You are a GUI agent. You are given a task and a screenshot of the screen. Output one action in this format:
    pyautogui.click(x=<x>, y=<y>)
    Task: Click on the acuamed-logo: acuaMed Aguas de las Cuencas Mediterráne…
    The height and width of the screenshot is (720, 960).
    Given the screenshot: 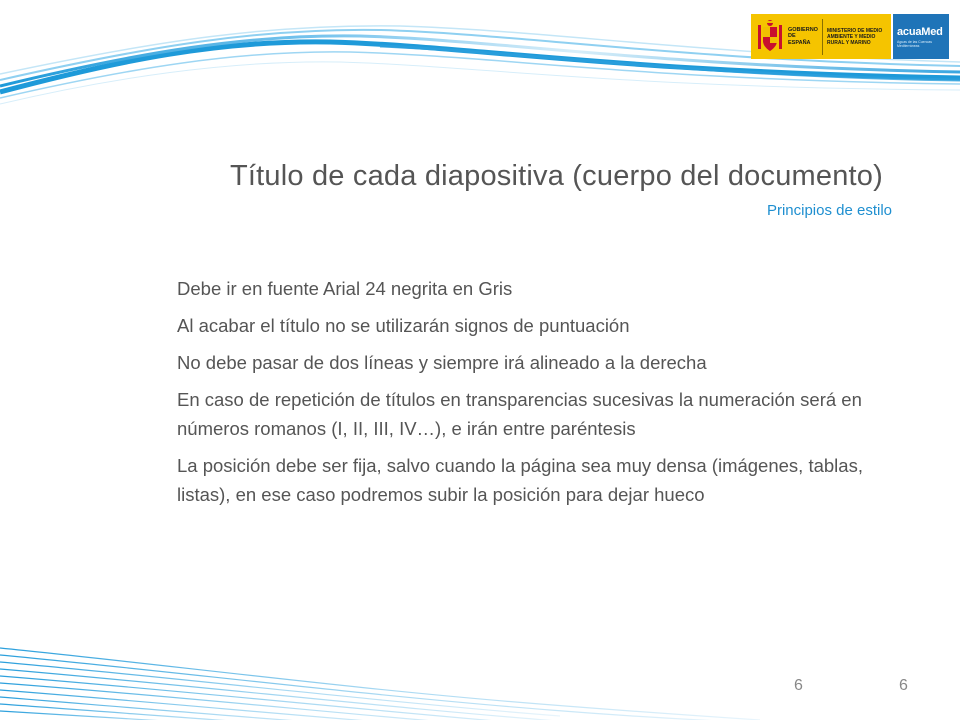 What is the action you would take?
    pyautogui.click(x=921, y=36)
    